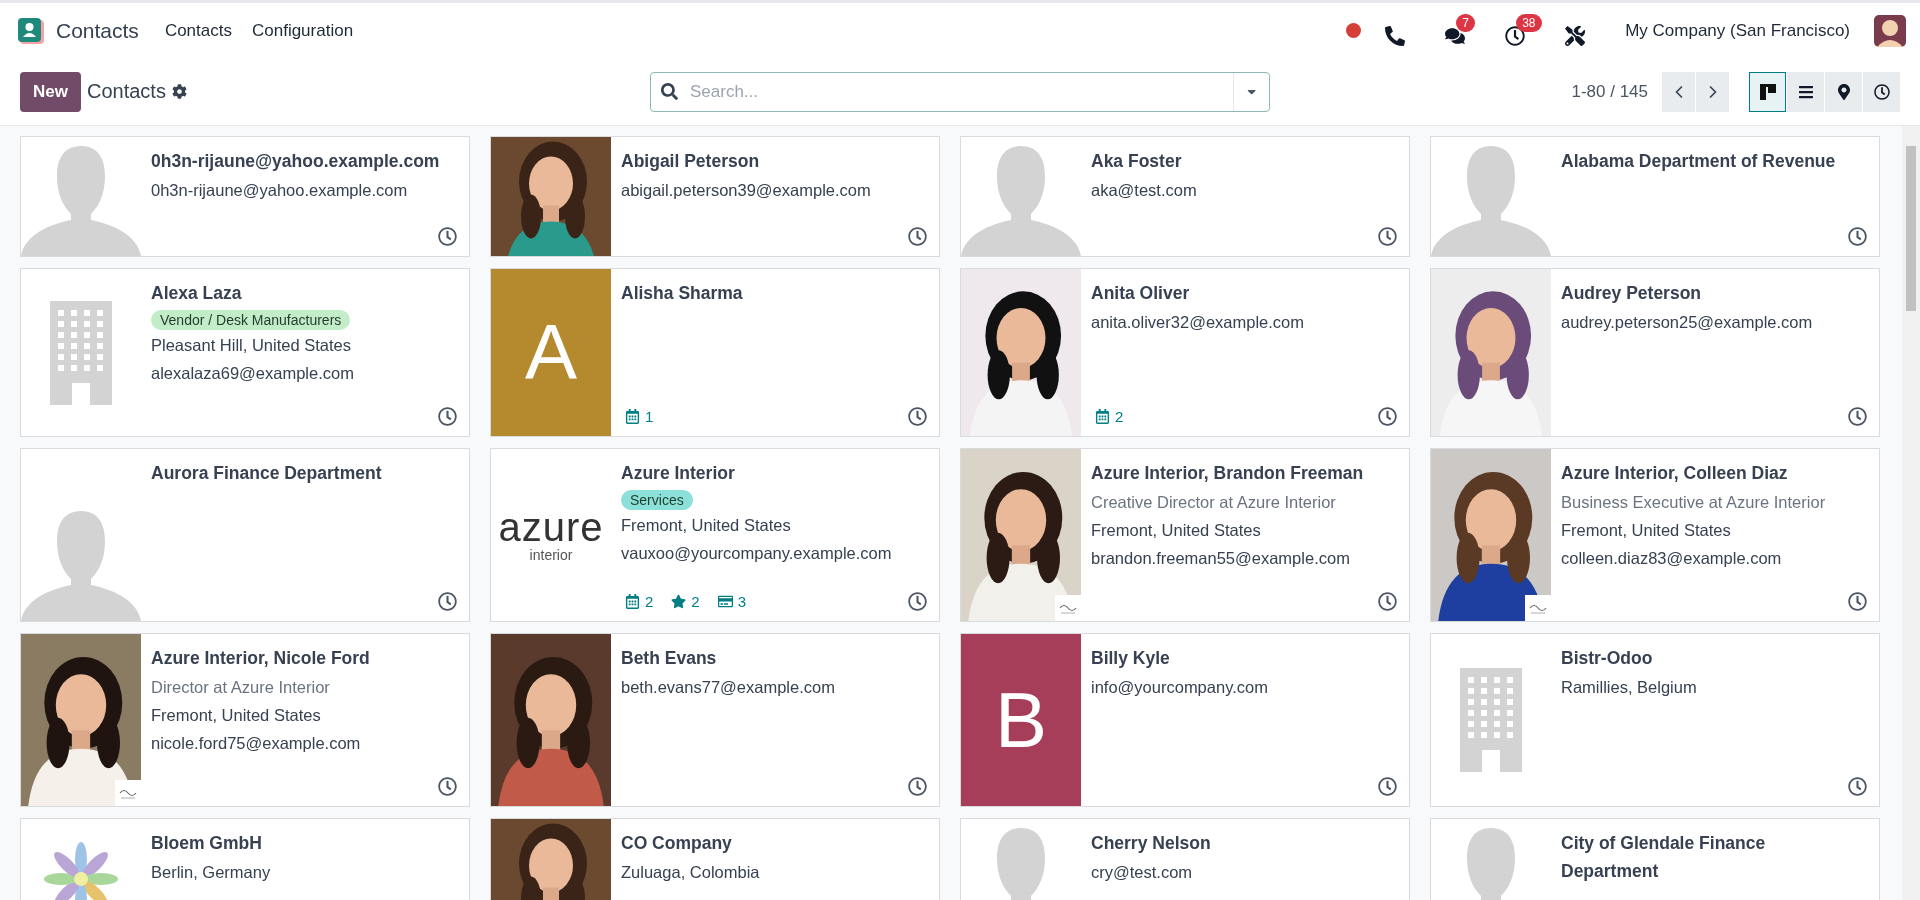 The image size is (1920, 900). Describe the element at coordinates (1890, 30) in the screenshot. I see `user-avatar` at that location.